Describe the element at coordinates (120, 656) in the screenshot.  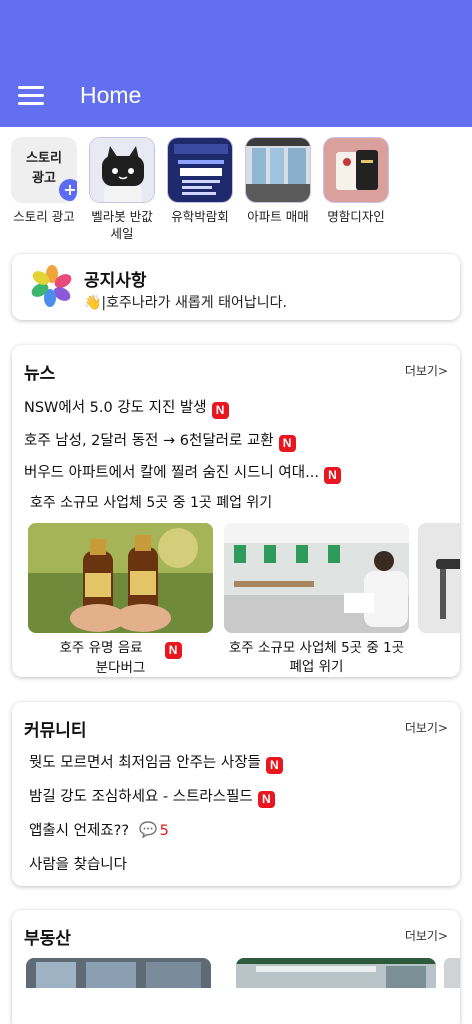
I see `news-thumb-caption: 호주 유명 음료 N 분다버그` at that location.